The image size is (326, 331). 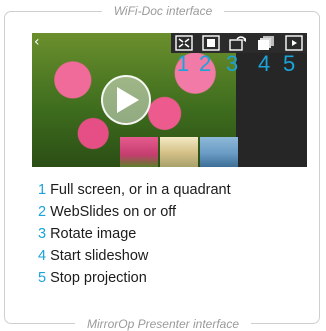 What do you see at coordinates (42, 190) in the screenshot?
I see `legend-number: 1` at bounding box center [42, 190].